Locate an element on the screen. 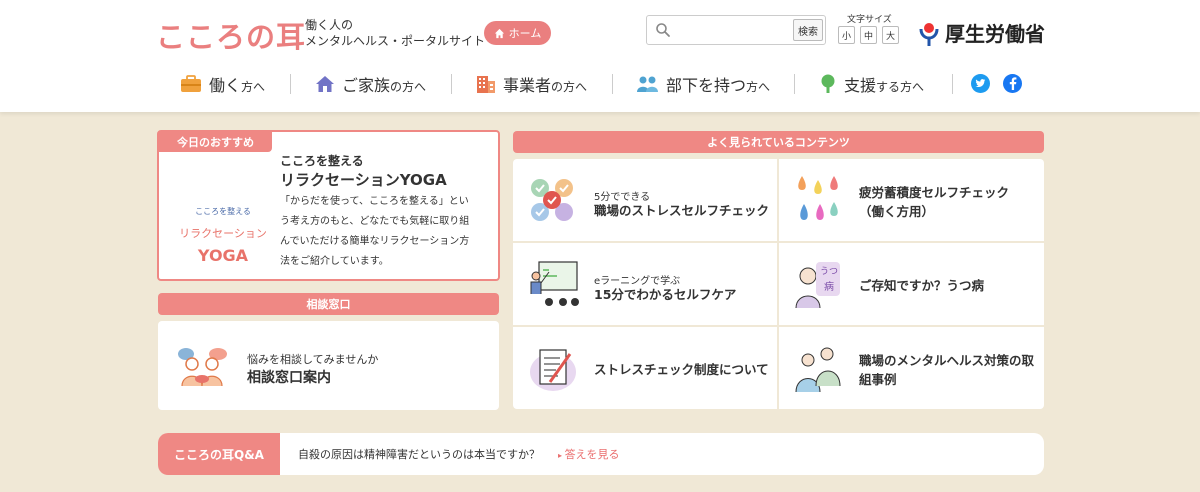  nav-supporter: 支援する方へ is located at coordinates (871, 84).